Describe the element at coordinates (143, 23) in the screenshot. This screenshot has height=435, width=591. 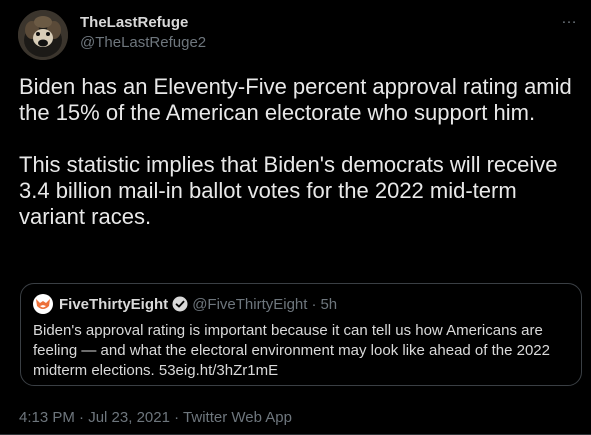
I see `author-display-name: TheLastRefuge` at that location.